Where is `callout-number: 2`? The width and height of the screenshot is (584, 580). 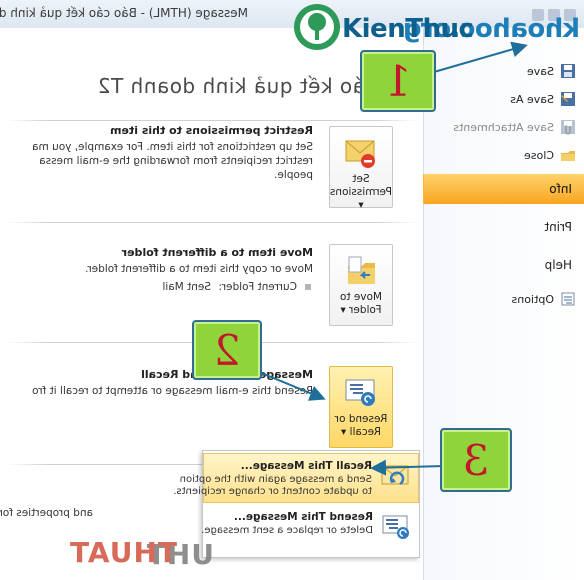 callout-number: 2 is located at coordinates (227, 350).